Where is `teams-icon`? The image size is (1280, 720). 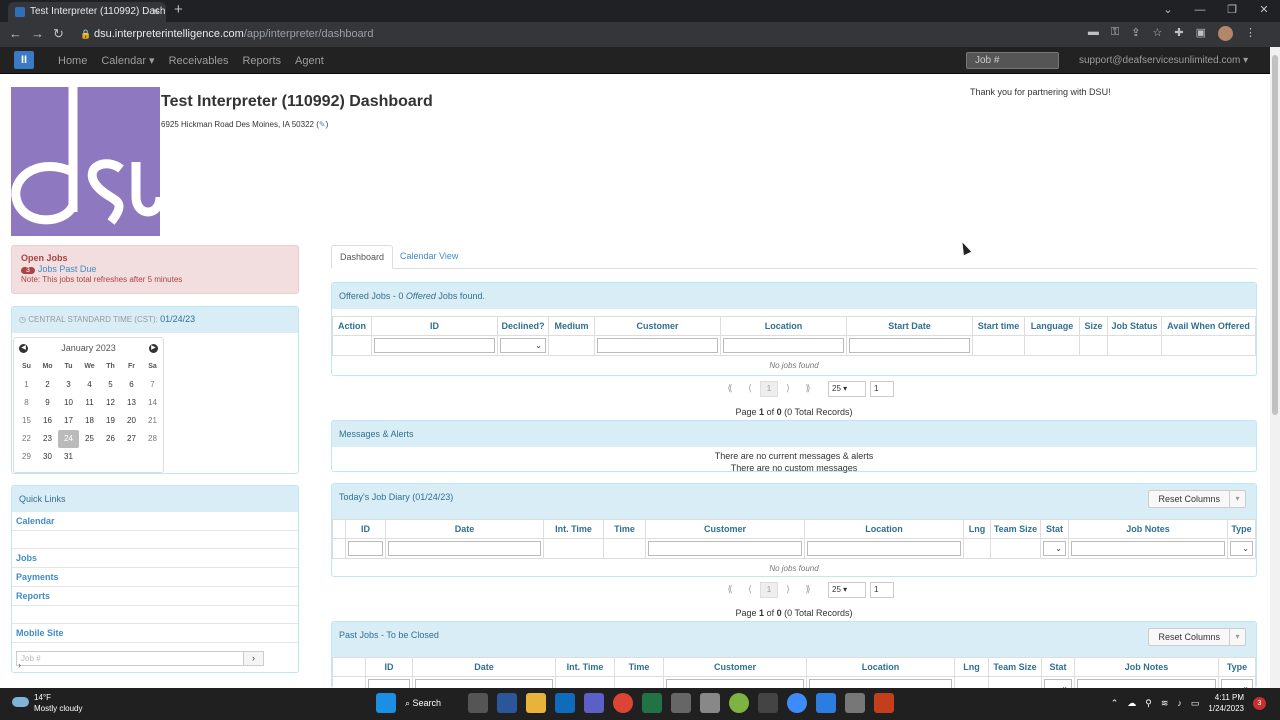
teams-icon is located at coordinates (594, 703).